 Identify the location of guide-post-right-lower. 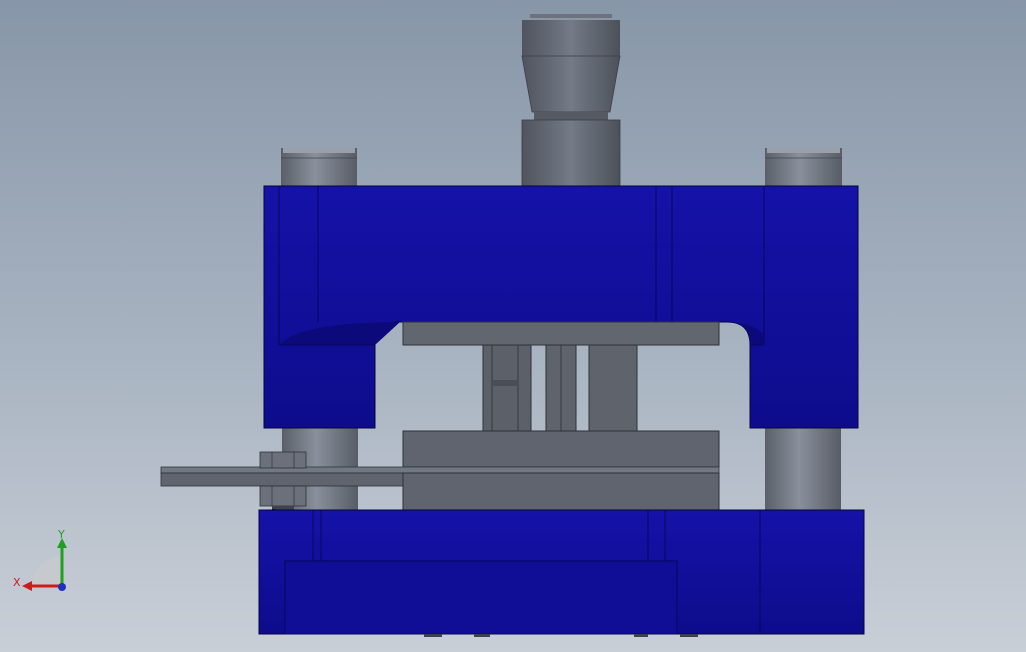
(803, 469).